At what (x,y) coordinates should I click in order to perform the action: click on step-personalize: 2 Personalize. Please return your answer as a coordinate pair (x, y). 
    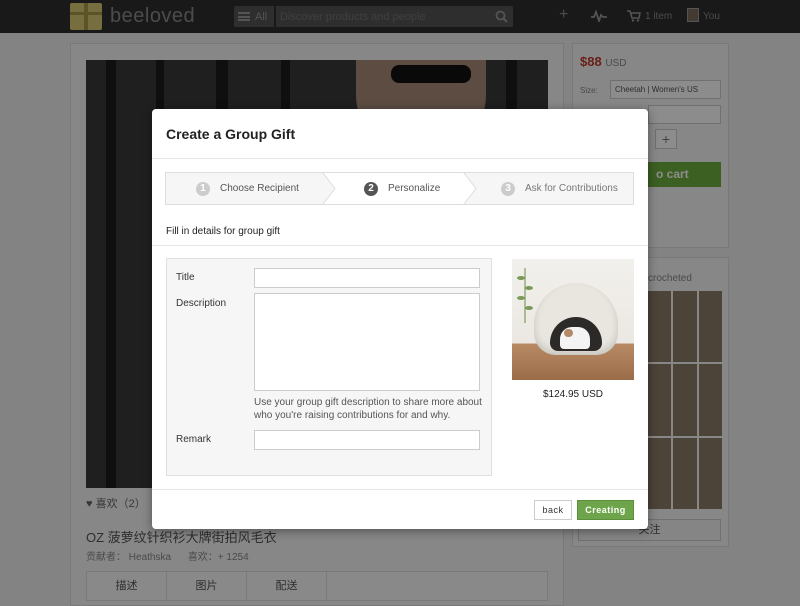
    Looking at the image, I should click on (402, 188).